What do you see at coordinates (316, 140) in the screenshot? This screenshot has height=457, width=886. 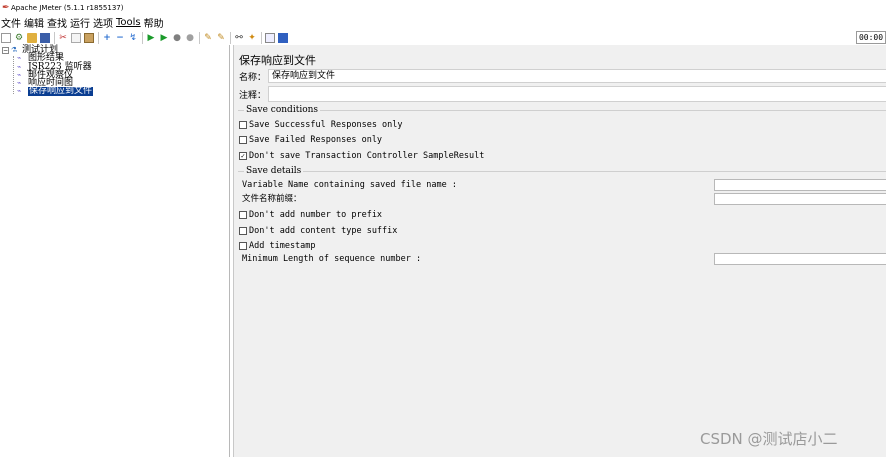 I see `option-label: Save Failed Responses only` at bounding box center [316, 140].